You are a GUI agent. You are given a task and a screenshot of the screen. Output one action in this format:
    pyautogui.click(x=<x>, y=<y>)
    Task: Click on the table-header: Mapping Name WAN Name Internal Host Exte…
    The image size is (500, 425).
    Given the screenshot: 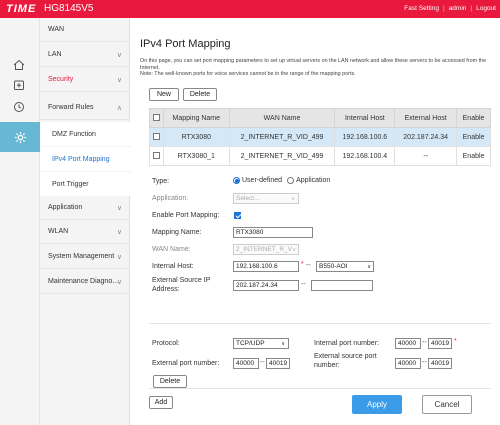 What is the action you would take?
    pyautogui.click(x=320, y=118)
    